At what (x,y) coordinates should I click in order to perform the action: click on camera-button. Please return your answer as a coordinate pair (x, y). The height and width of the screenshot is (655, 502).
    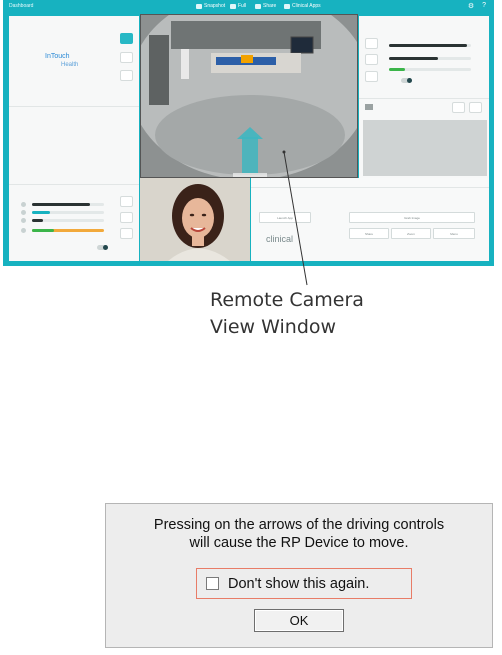
    Looking at the image, I should click on (126, 217).